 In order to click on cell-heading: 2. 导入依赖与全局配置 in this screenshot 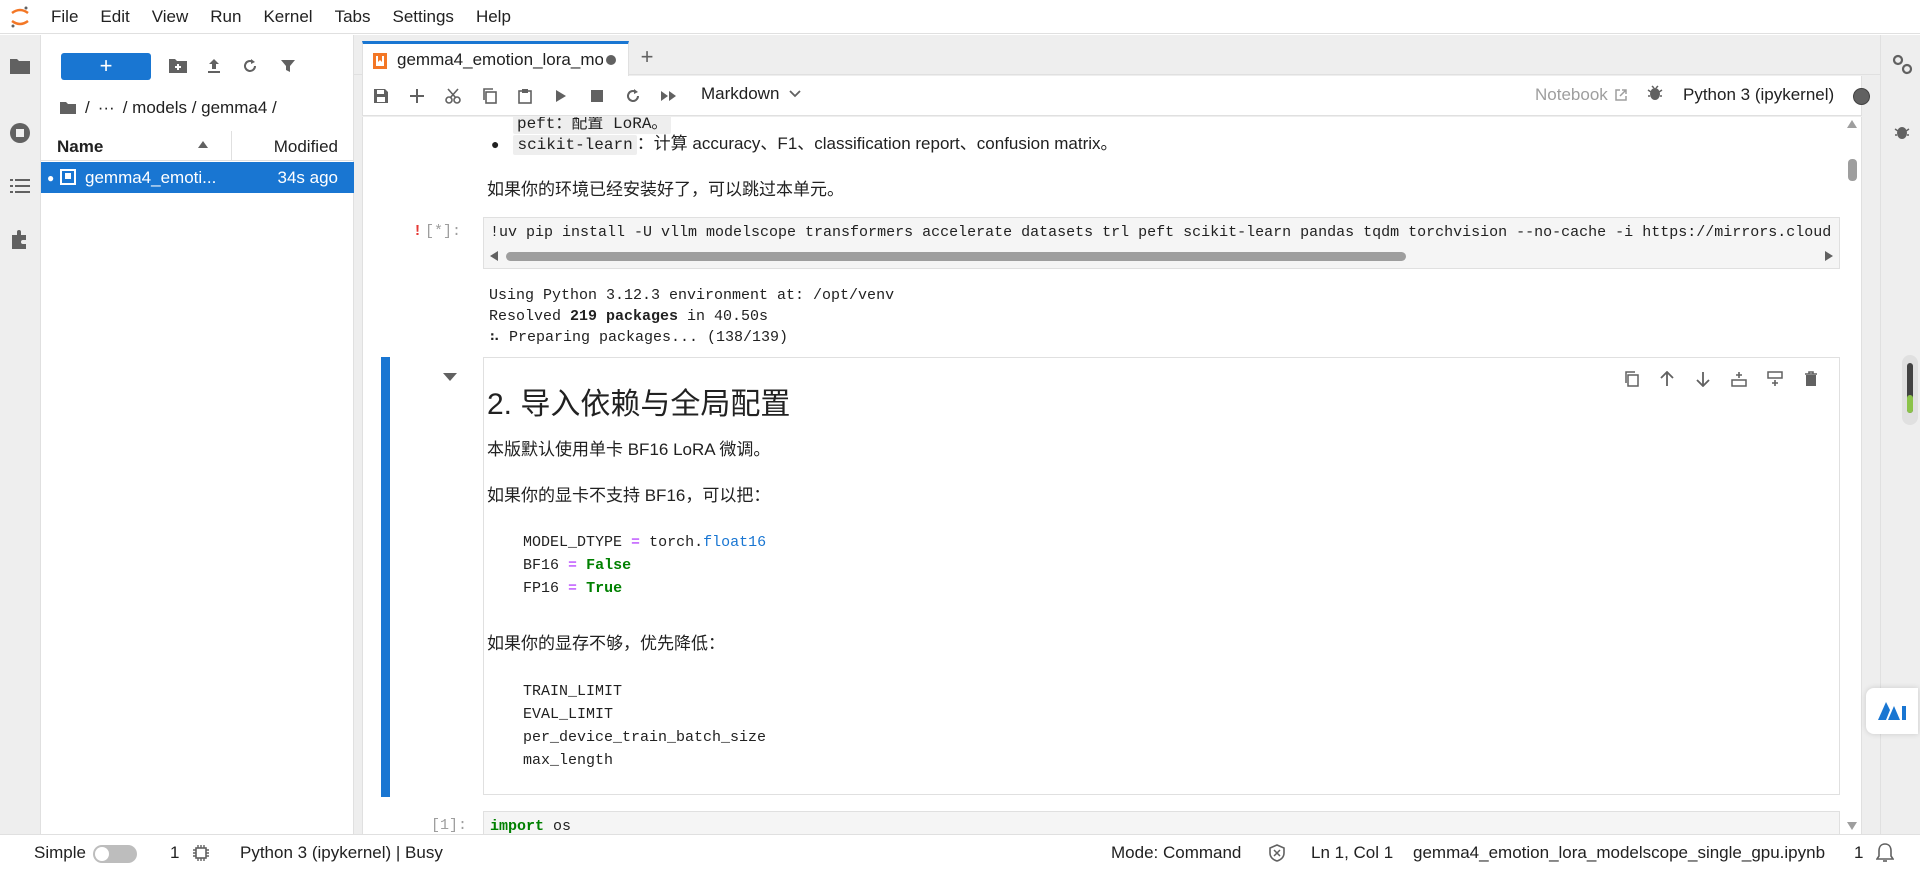, I will do `click(639, 404)`.